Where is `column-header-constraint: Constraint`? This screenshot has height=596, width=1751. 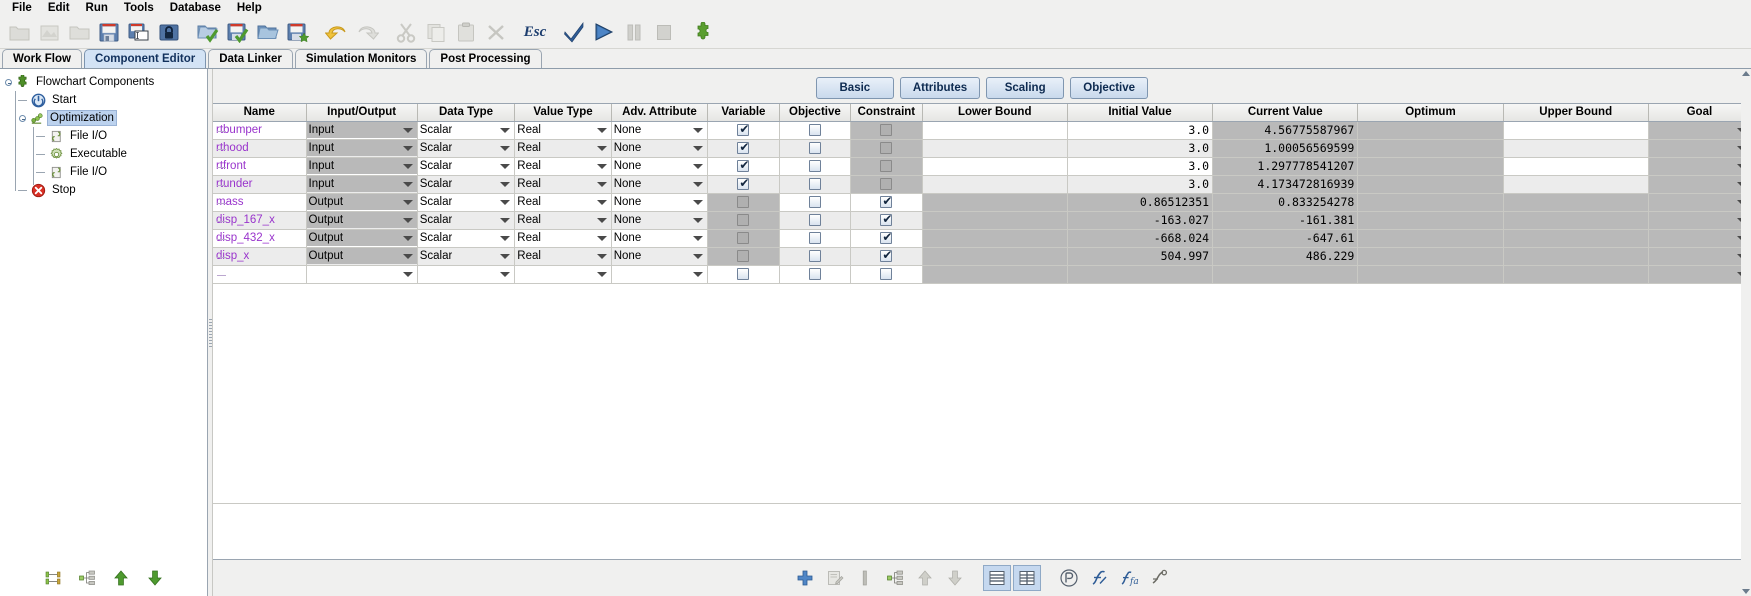 column-header-constraint: Constraint is located at coordinates (886, 113).